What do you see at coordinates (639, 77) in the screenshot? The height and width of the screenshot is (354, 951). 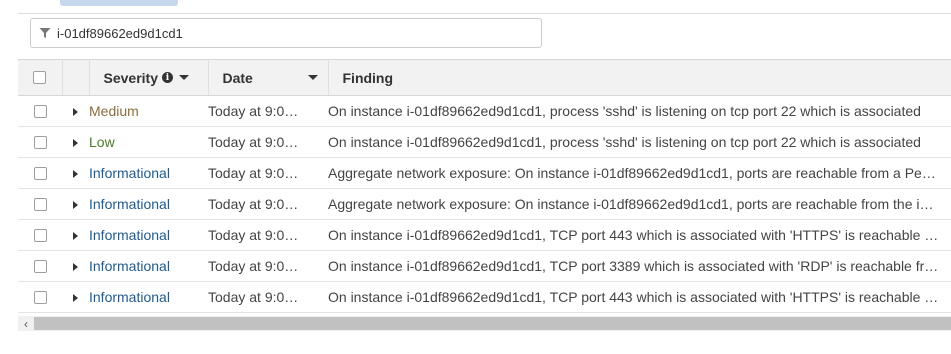 I see `column-header-finding: Finding` at bounding box center [639, 77].